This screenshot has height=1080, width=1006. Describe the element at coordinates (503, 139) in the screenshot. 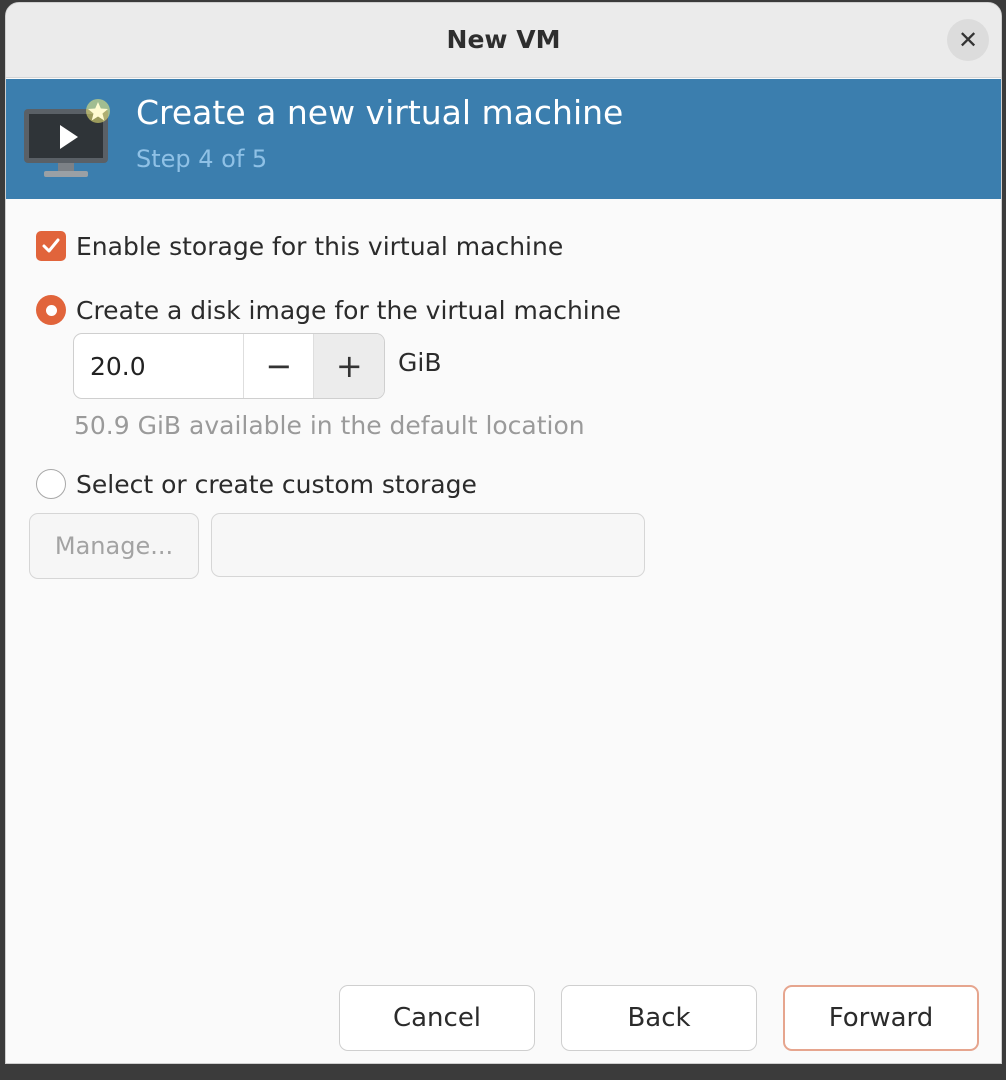

I see `wizard-banner: Create a new virtual machine Step 4 of 5` at that location.